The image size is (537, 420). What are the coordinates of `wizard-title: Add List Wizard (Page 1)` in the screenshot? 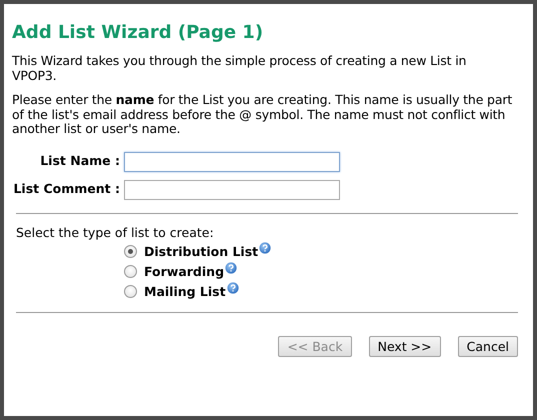 It's located at (138, 33).